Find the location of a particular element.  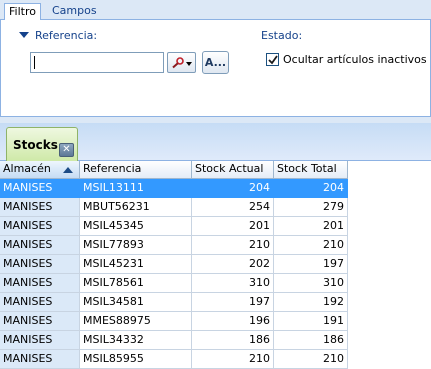

sort-ascending-icon is located at coordinates (68, 170).